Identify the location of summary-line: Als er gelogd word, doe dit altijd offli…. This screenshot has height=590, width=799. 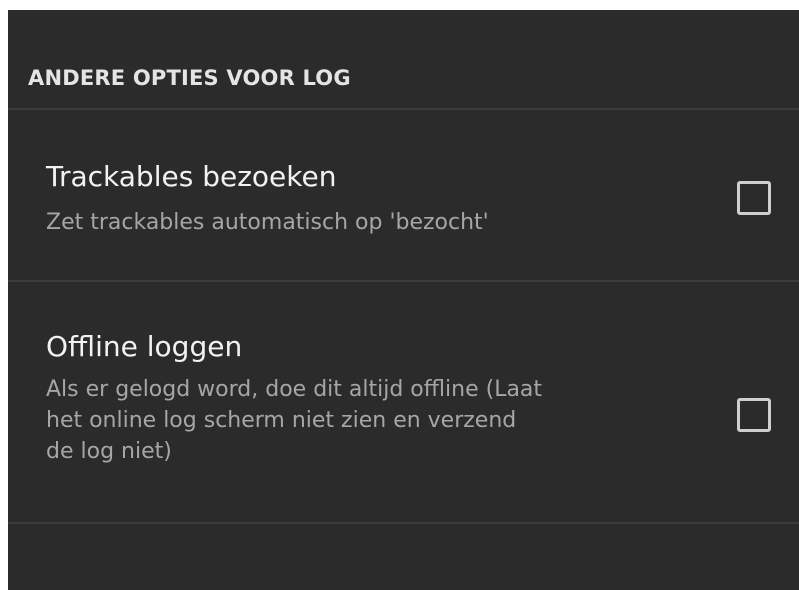
(294, 389).